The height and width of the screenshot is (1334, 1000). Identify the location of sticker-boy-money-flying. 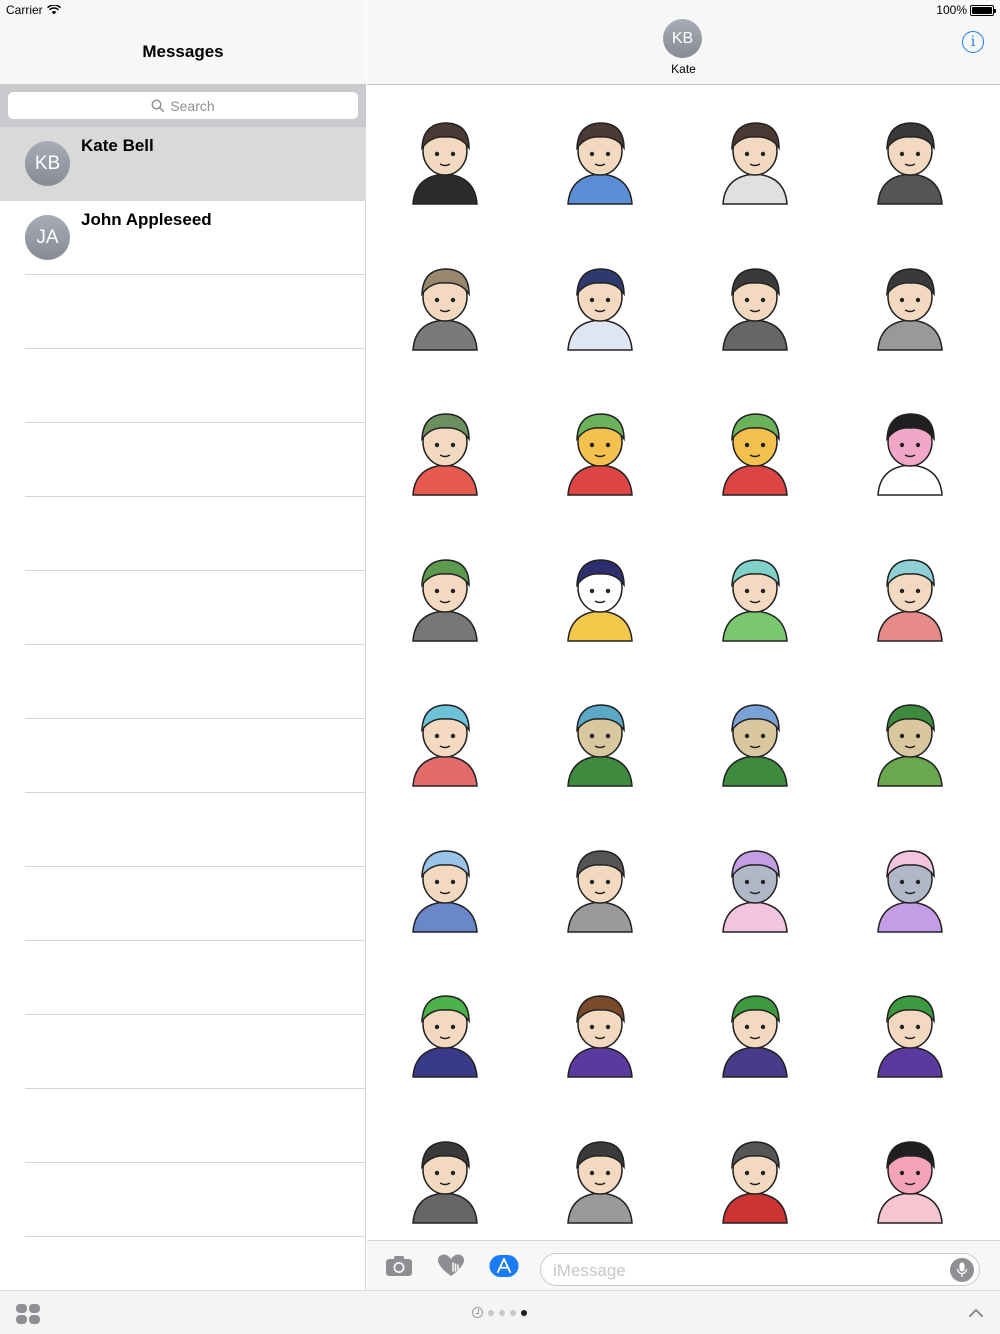
(910, 1029).